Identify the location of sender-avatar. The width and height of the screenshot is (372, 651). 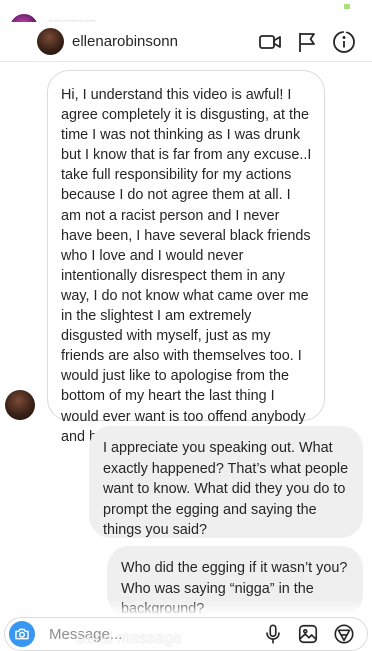
(20, 405).